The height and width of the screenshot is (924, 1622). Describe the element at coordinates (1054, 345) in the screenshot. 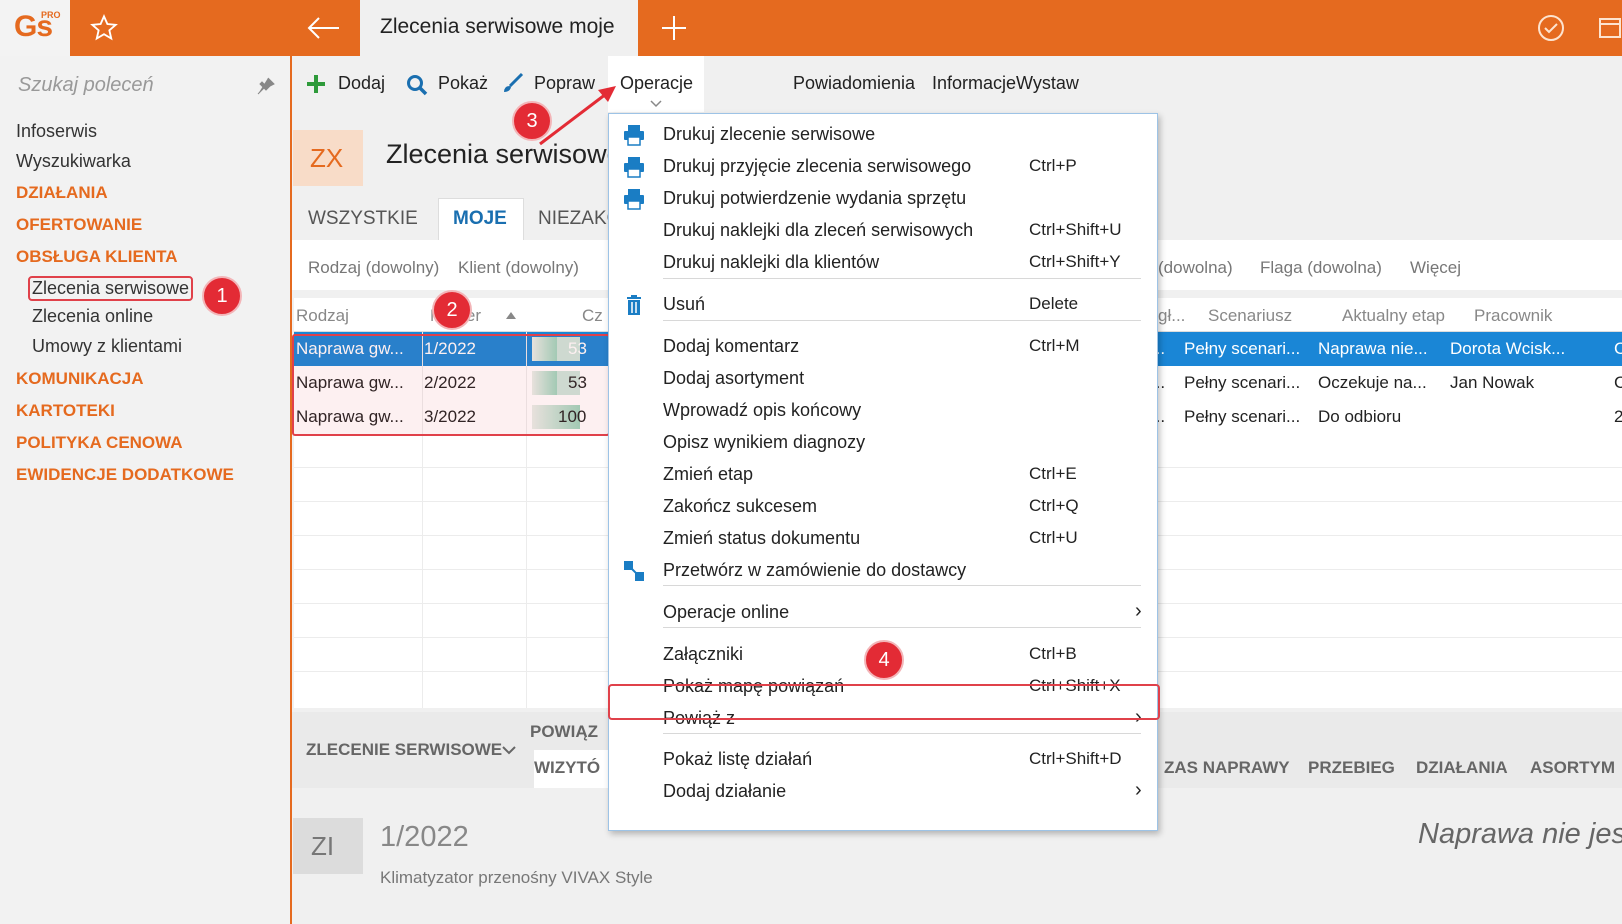

I see `menu-item-shortcut: Ctrl+M` at that location.